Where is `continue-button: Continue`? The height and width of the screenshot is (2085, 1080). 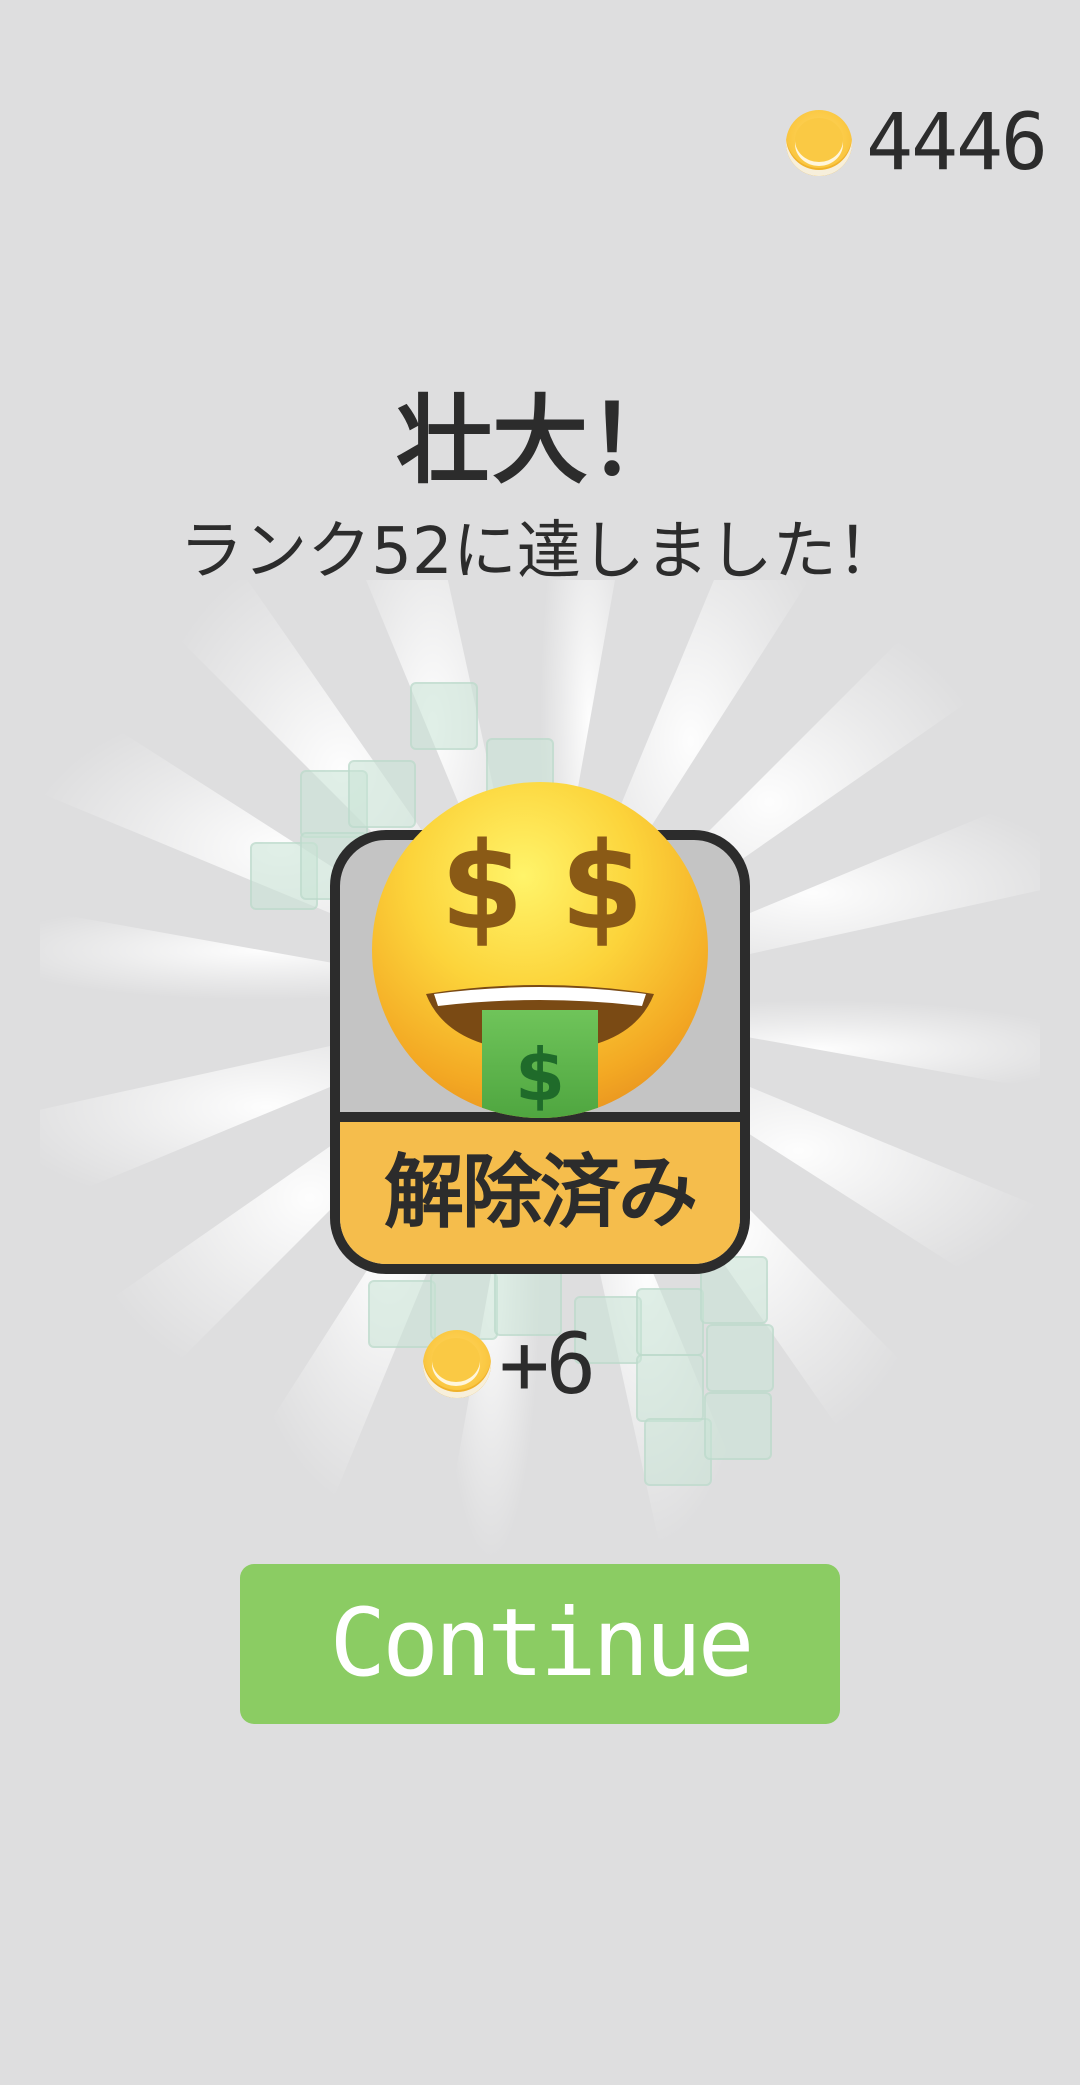
continue-button: Continue is located at coordinates (540, 1644).